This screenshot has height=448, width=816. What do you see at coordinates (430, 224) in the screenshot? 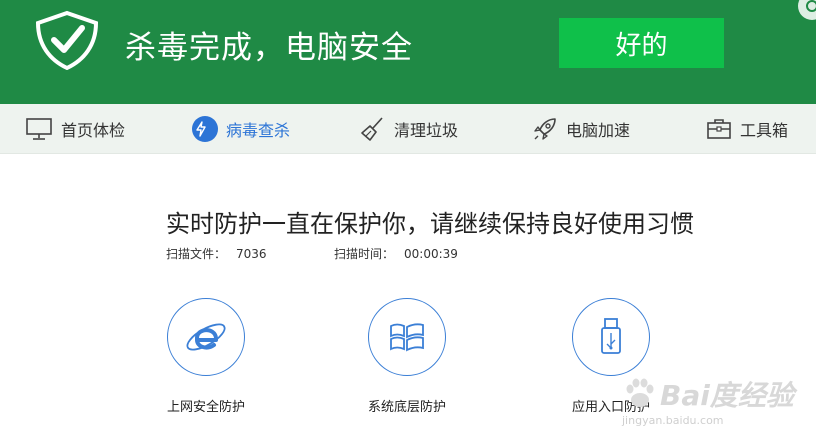
I see `status-headline: 实时防护一直在保护你，请继续保持良好使用习惯` at bounding box center [430, 224].